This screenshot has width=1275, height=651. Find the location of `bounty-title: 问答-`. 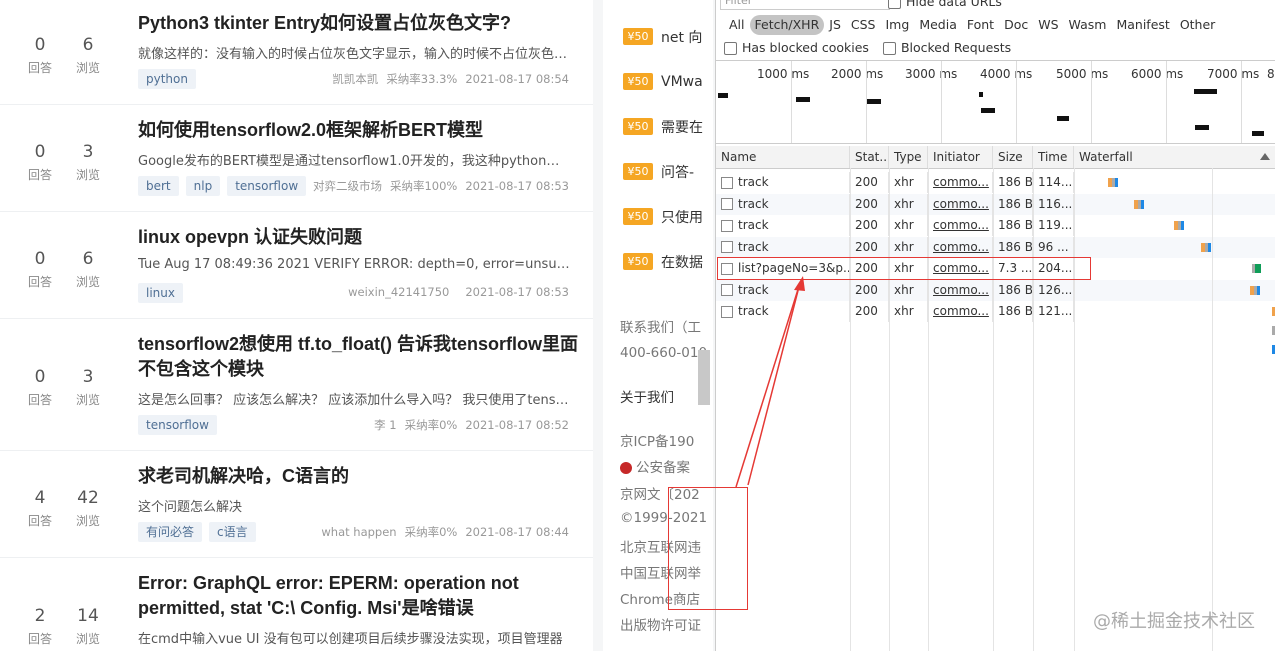

bounty-title: 问答- is located at coordinates (677, 173).